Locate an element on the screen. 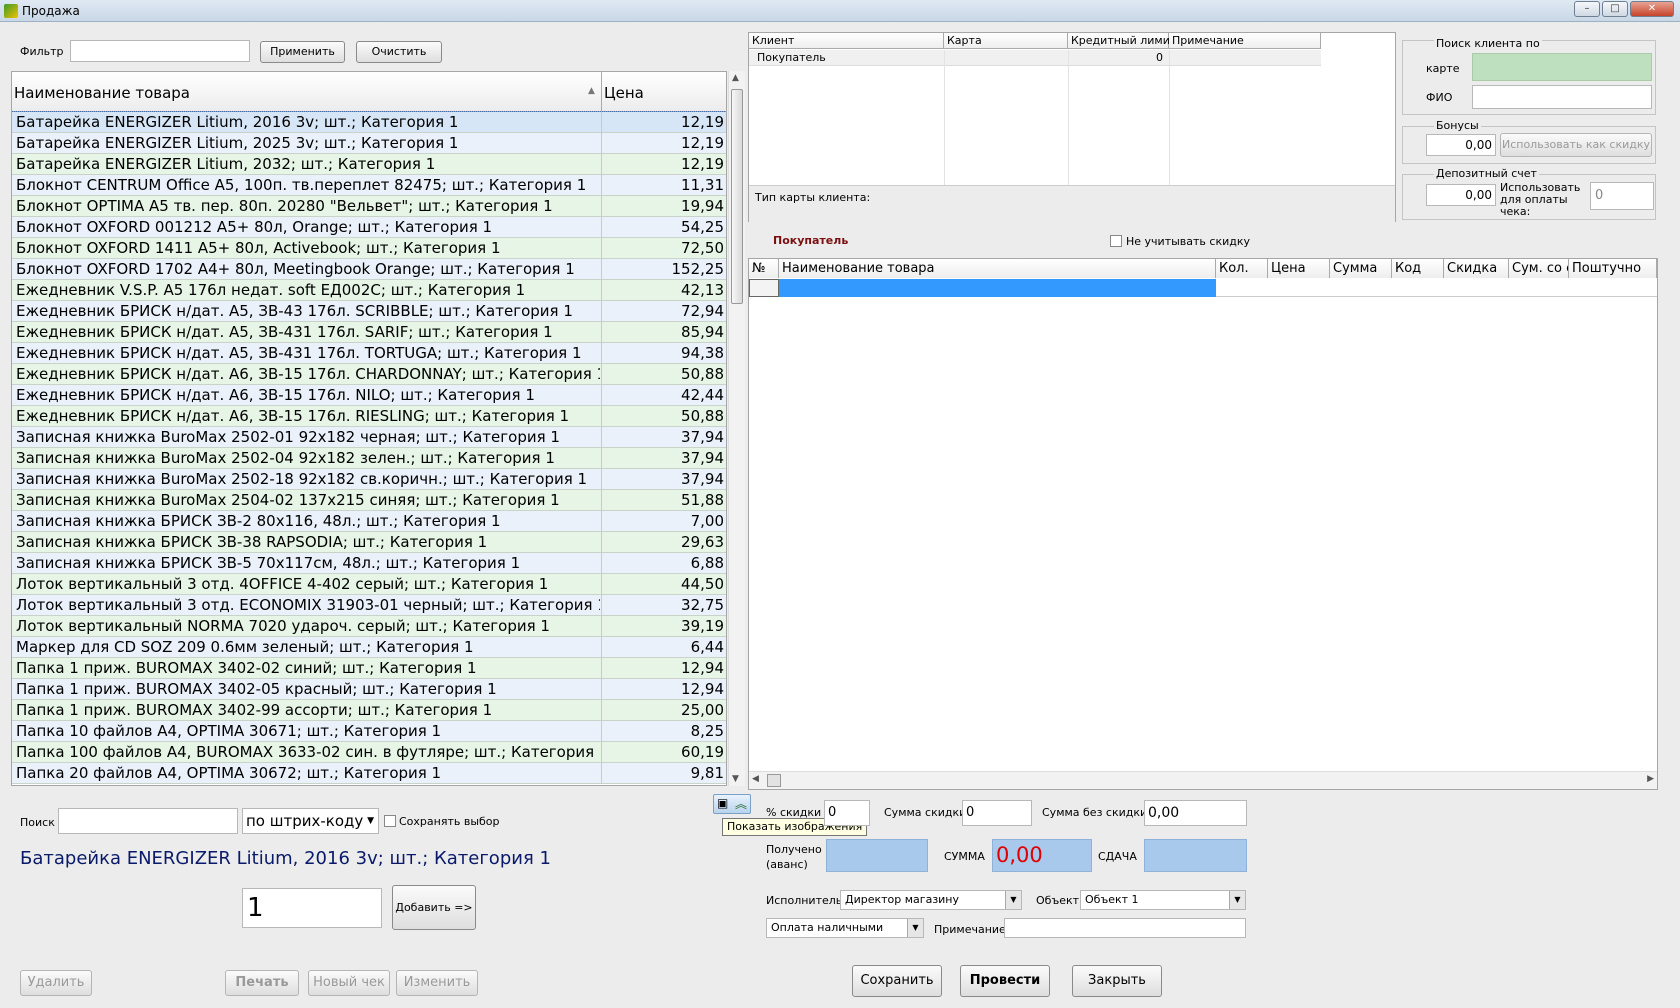 The width and height of the screenshot is (1680, 1008). close-button: Закрыть is located at coordinates (1117, 981).